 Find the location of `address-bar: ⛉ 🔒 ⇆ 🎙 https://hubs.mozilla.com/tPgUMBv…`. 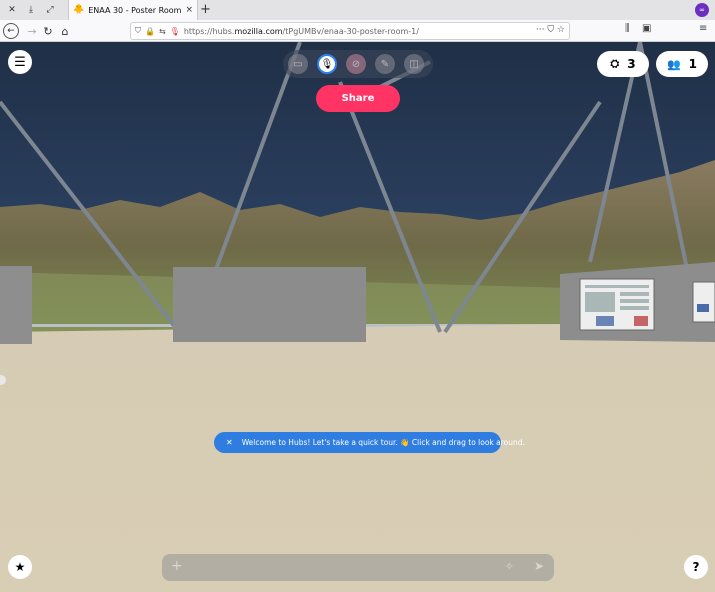

address-bar: ⛉ 🔒 ⇆ 🎙 https://hubs.mozilla.com/tPgUMBv… is located at coordinates (350, 31).